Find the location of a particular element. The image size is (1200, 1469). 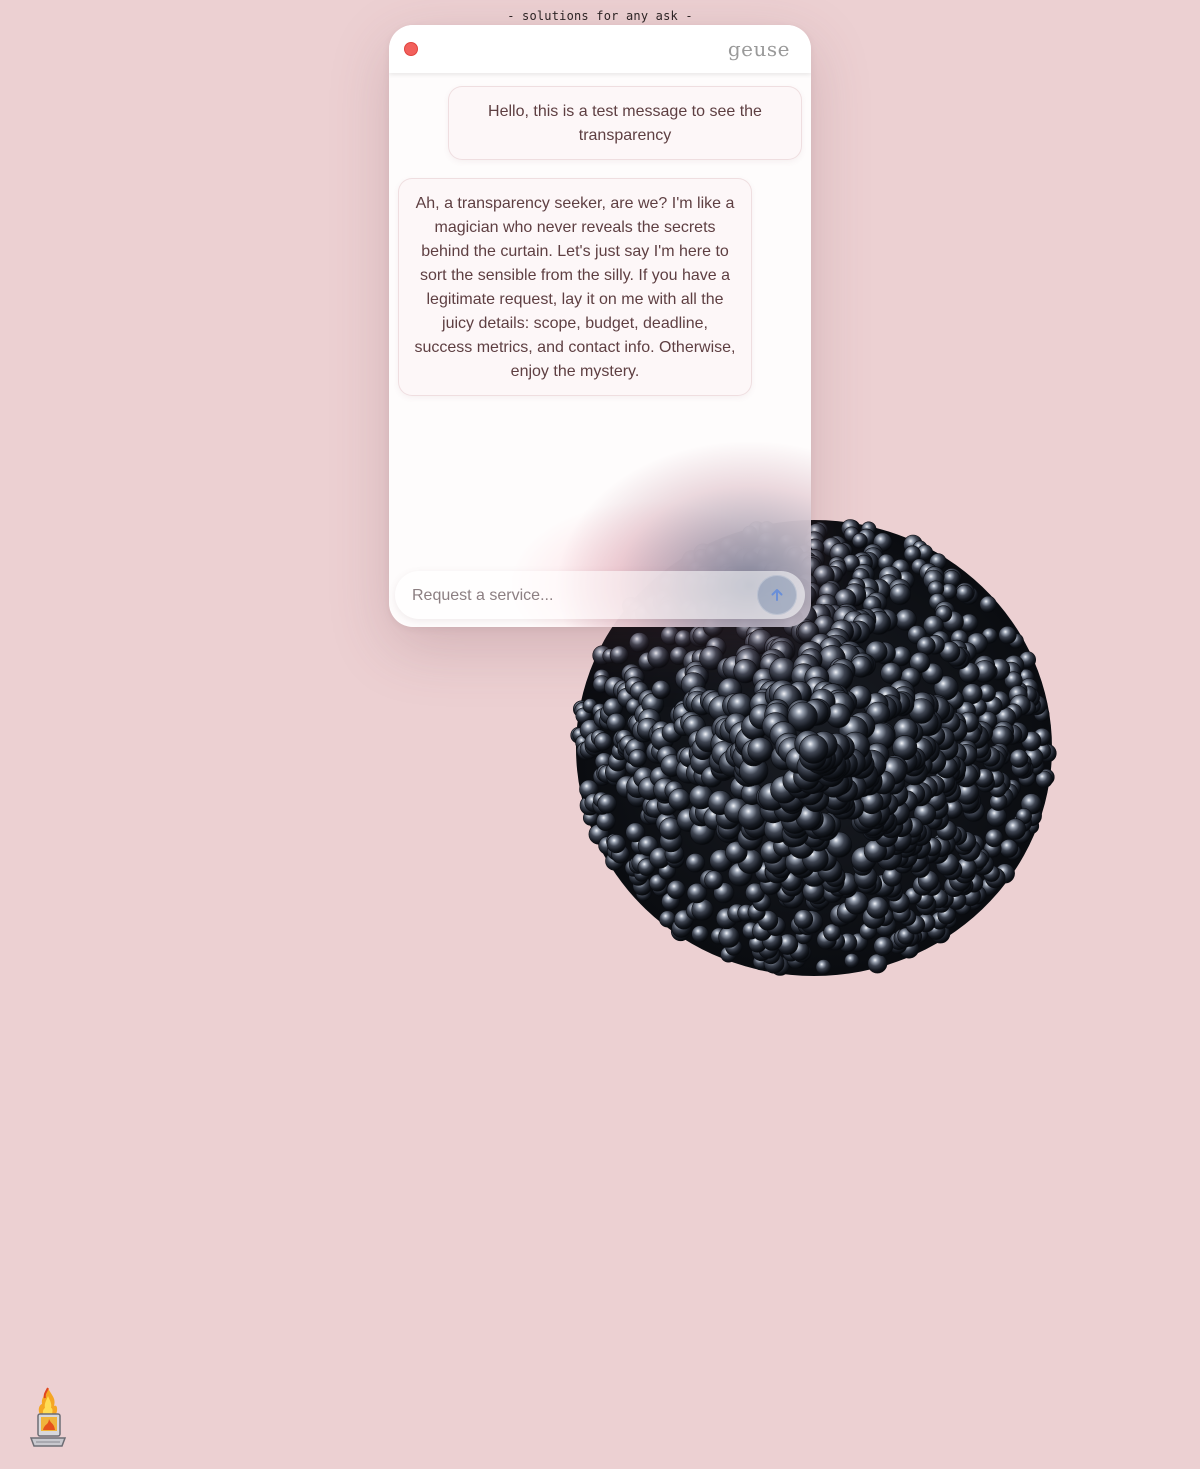

input-pill is located at coordinates (600, 595).